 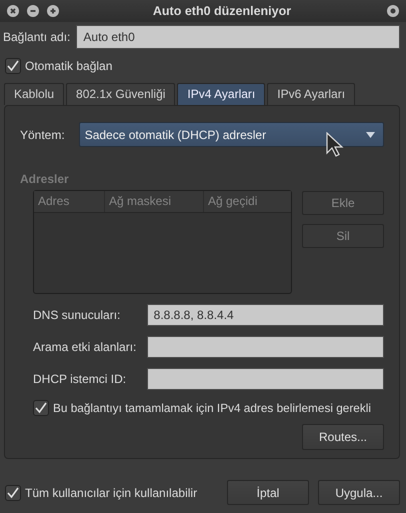 I want to click on checkbox-label: Bu bağlantıyı tamamlamak için IPv4 adres belirlemesi gerekli, so click(x=212, y=408).